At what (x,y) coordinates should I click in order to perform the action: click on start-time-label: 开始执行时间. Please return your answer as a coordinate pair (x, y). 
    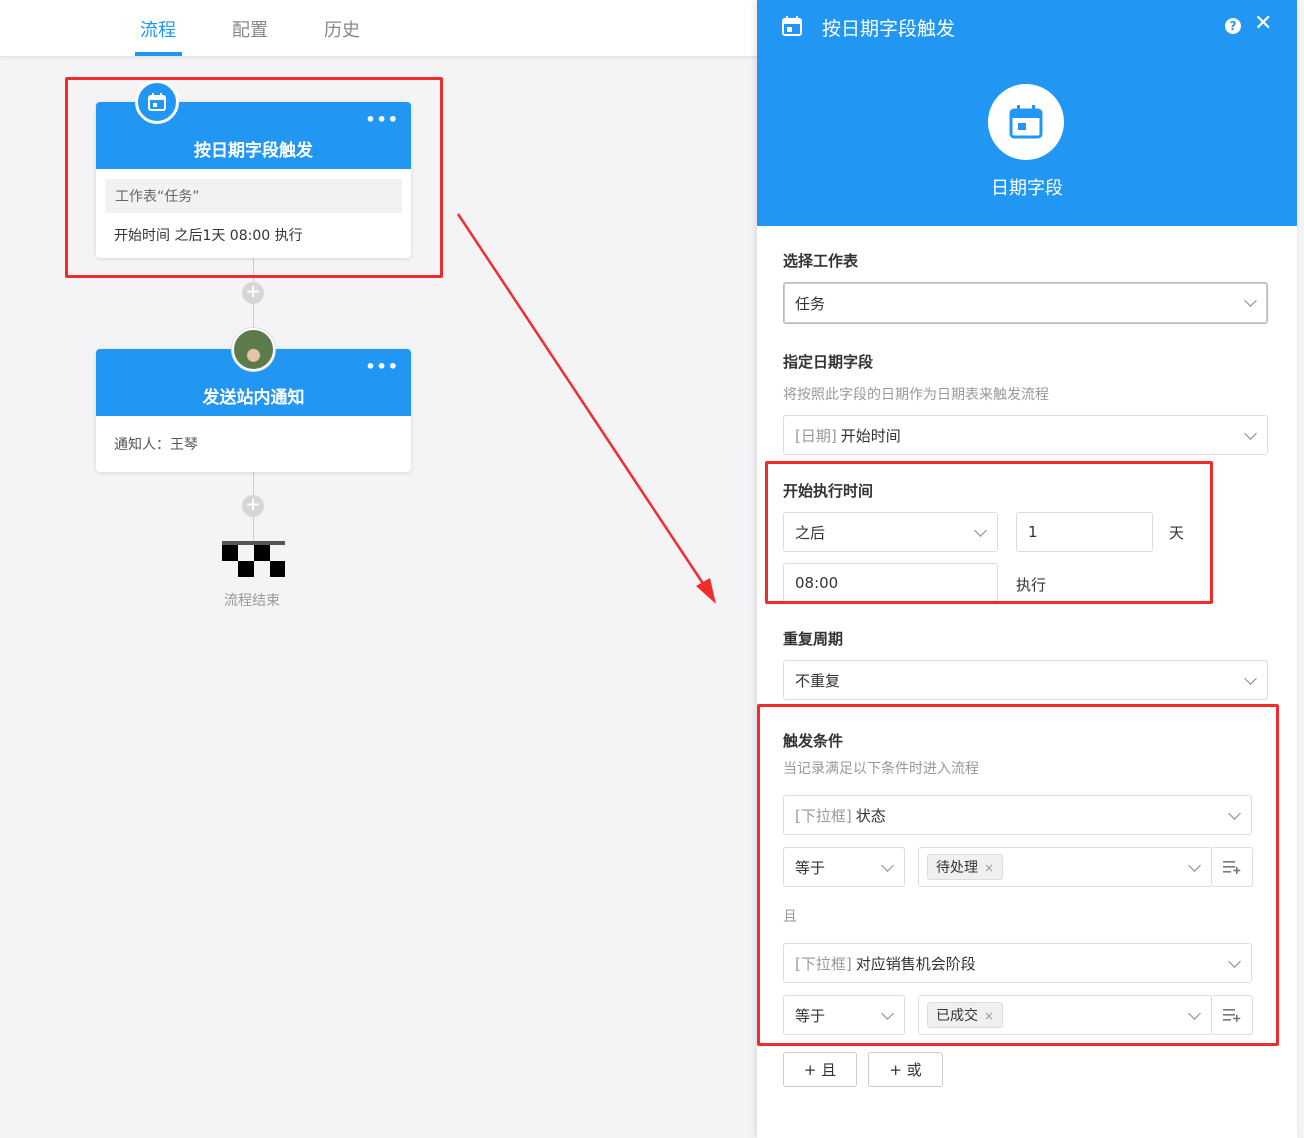
    Looking at the image, I should click on (828, 491).